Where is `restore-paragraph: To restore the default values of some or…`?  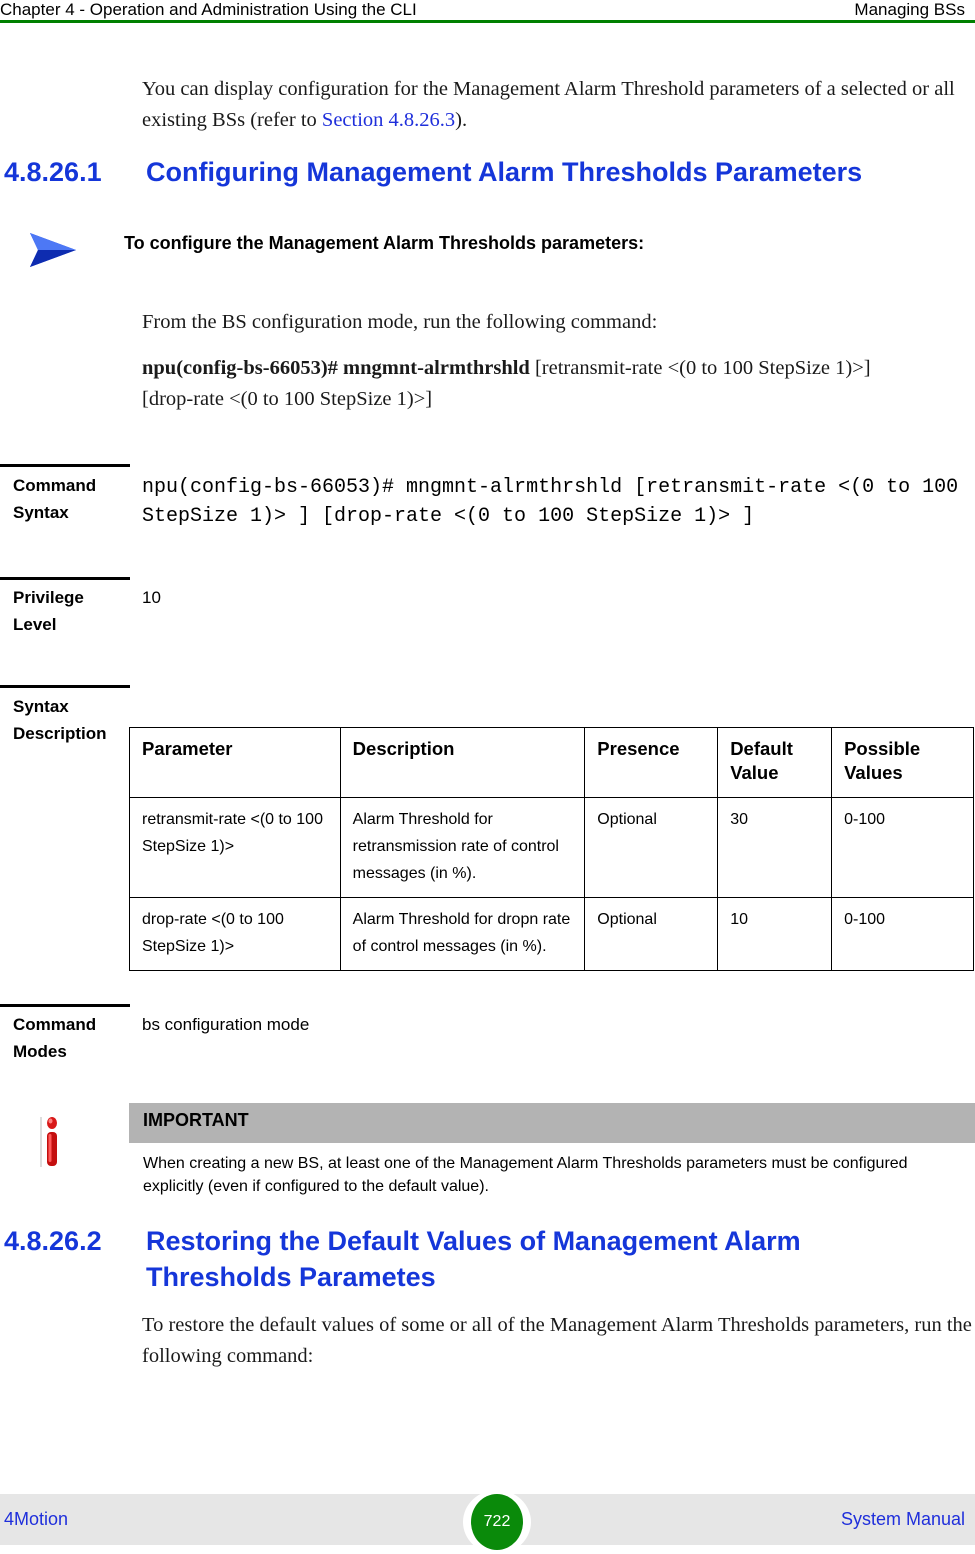
restore-paragraph: To restore the default values of some or… is located at coordinates (557, 1340).